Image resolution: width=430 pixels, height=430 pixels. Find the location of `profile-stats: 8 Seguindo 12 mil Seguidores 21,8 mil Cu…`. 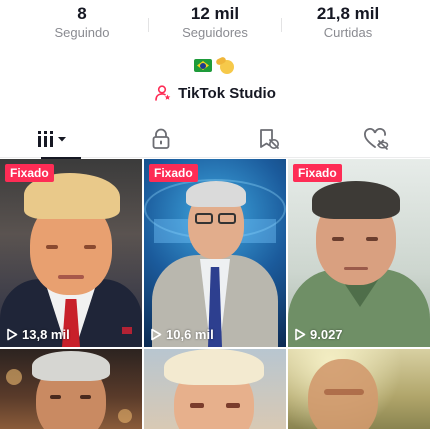

profile-stats: 8 Seguindo 12 mil Seguidores 21,8 mil Cu… is located at coordinates (215, 24).